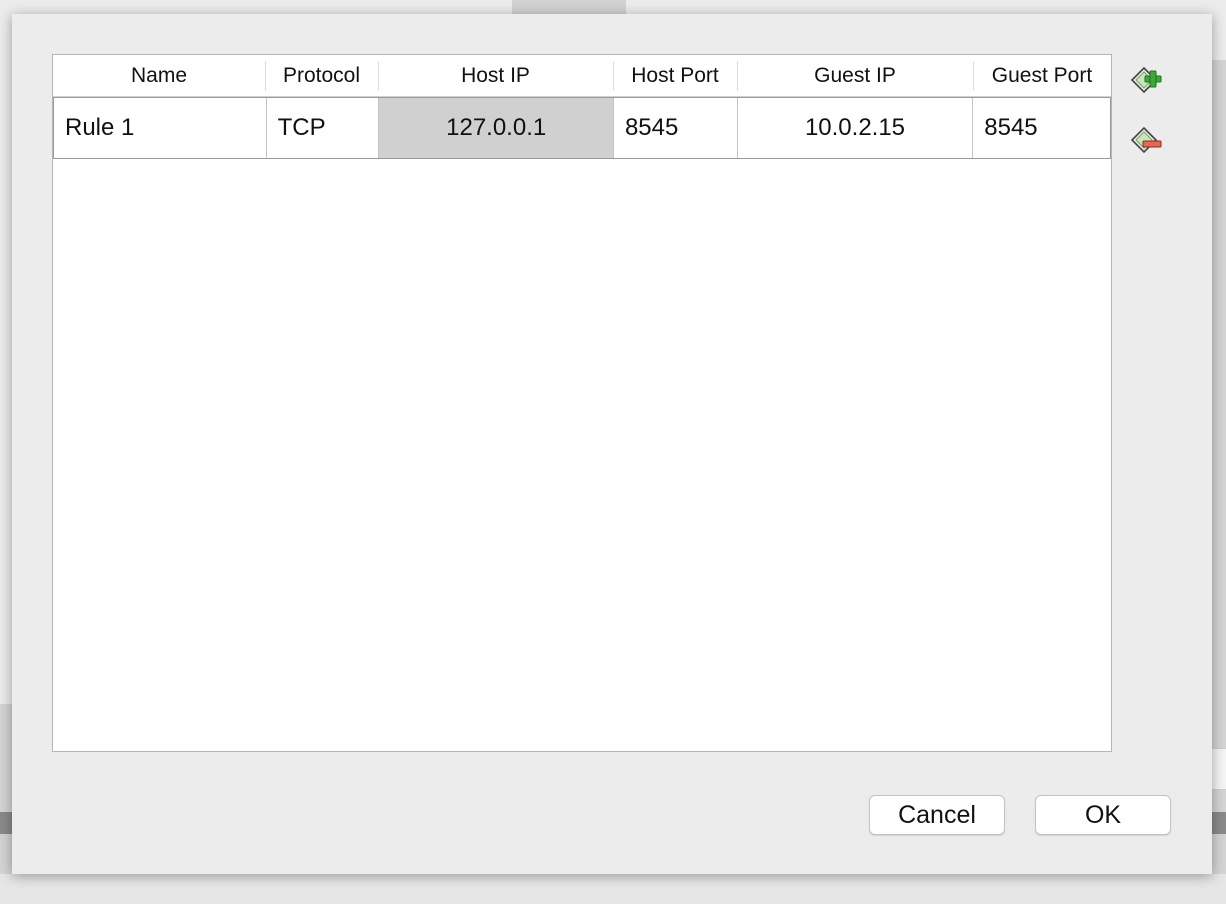  What do you see at coordinates (495, 76) in the screenshot?
I see `column-header-host-ip: Host IP` at bounding box center [495, 76].